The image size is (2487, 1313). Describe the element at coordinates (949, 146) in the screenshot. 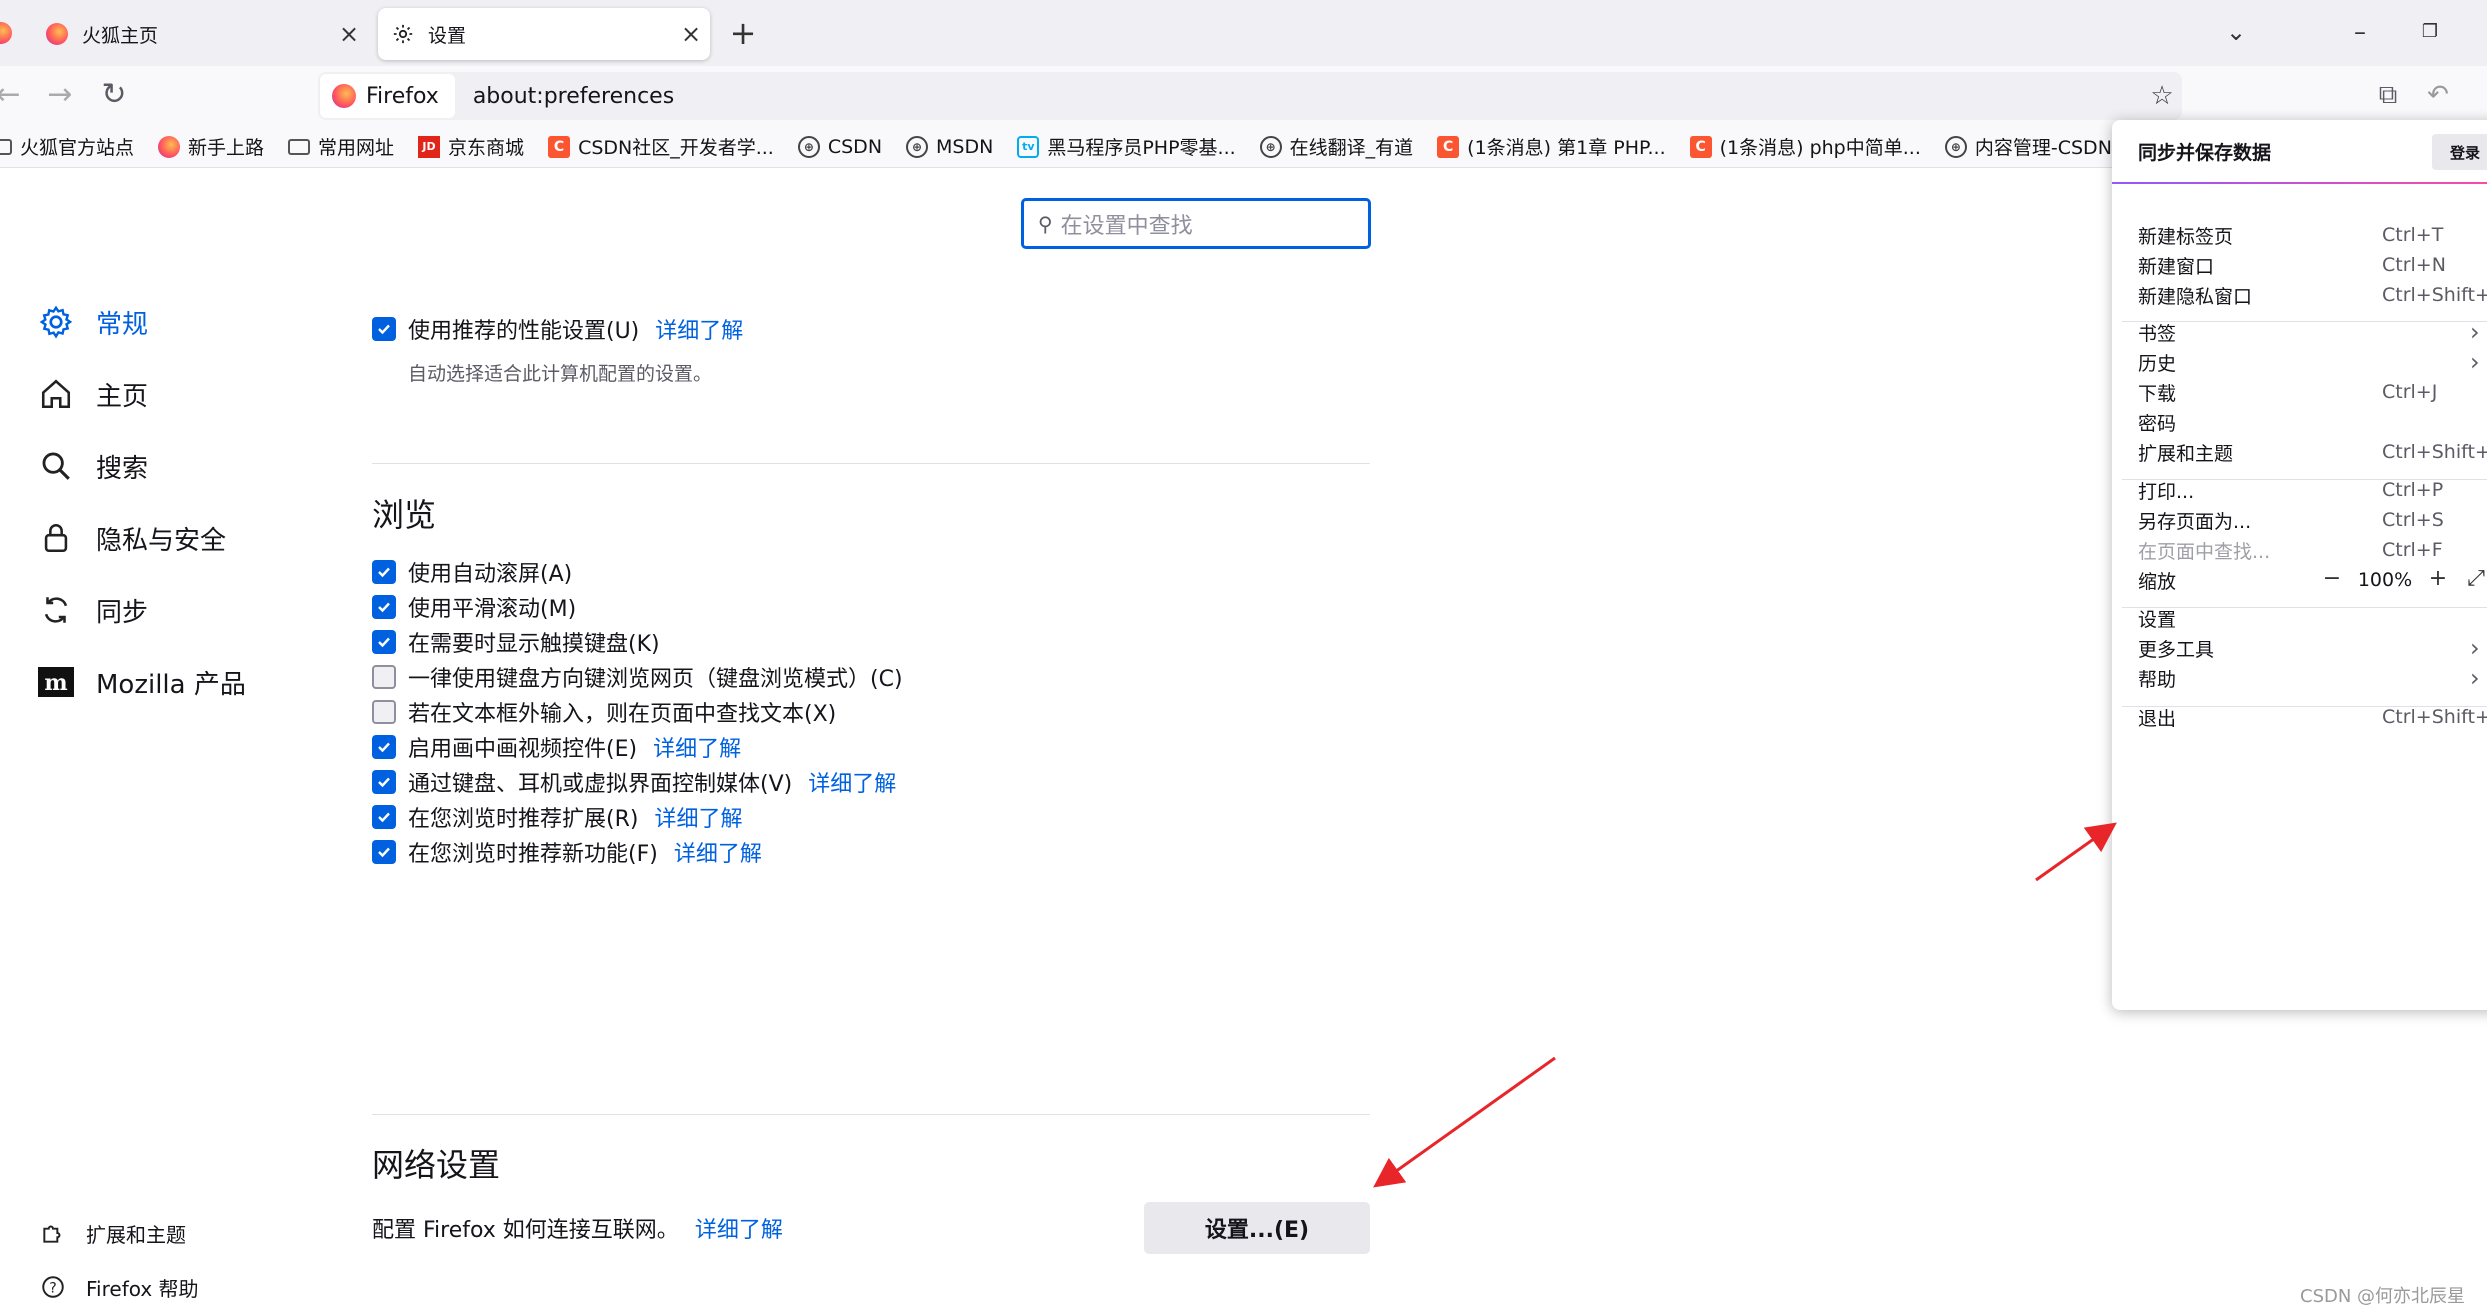

I see `bookmark-item: ⊕ MSDN` at that location.